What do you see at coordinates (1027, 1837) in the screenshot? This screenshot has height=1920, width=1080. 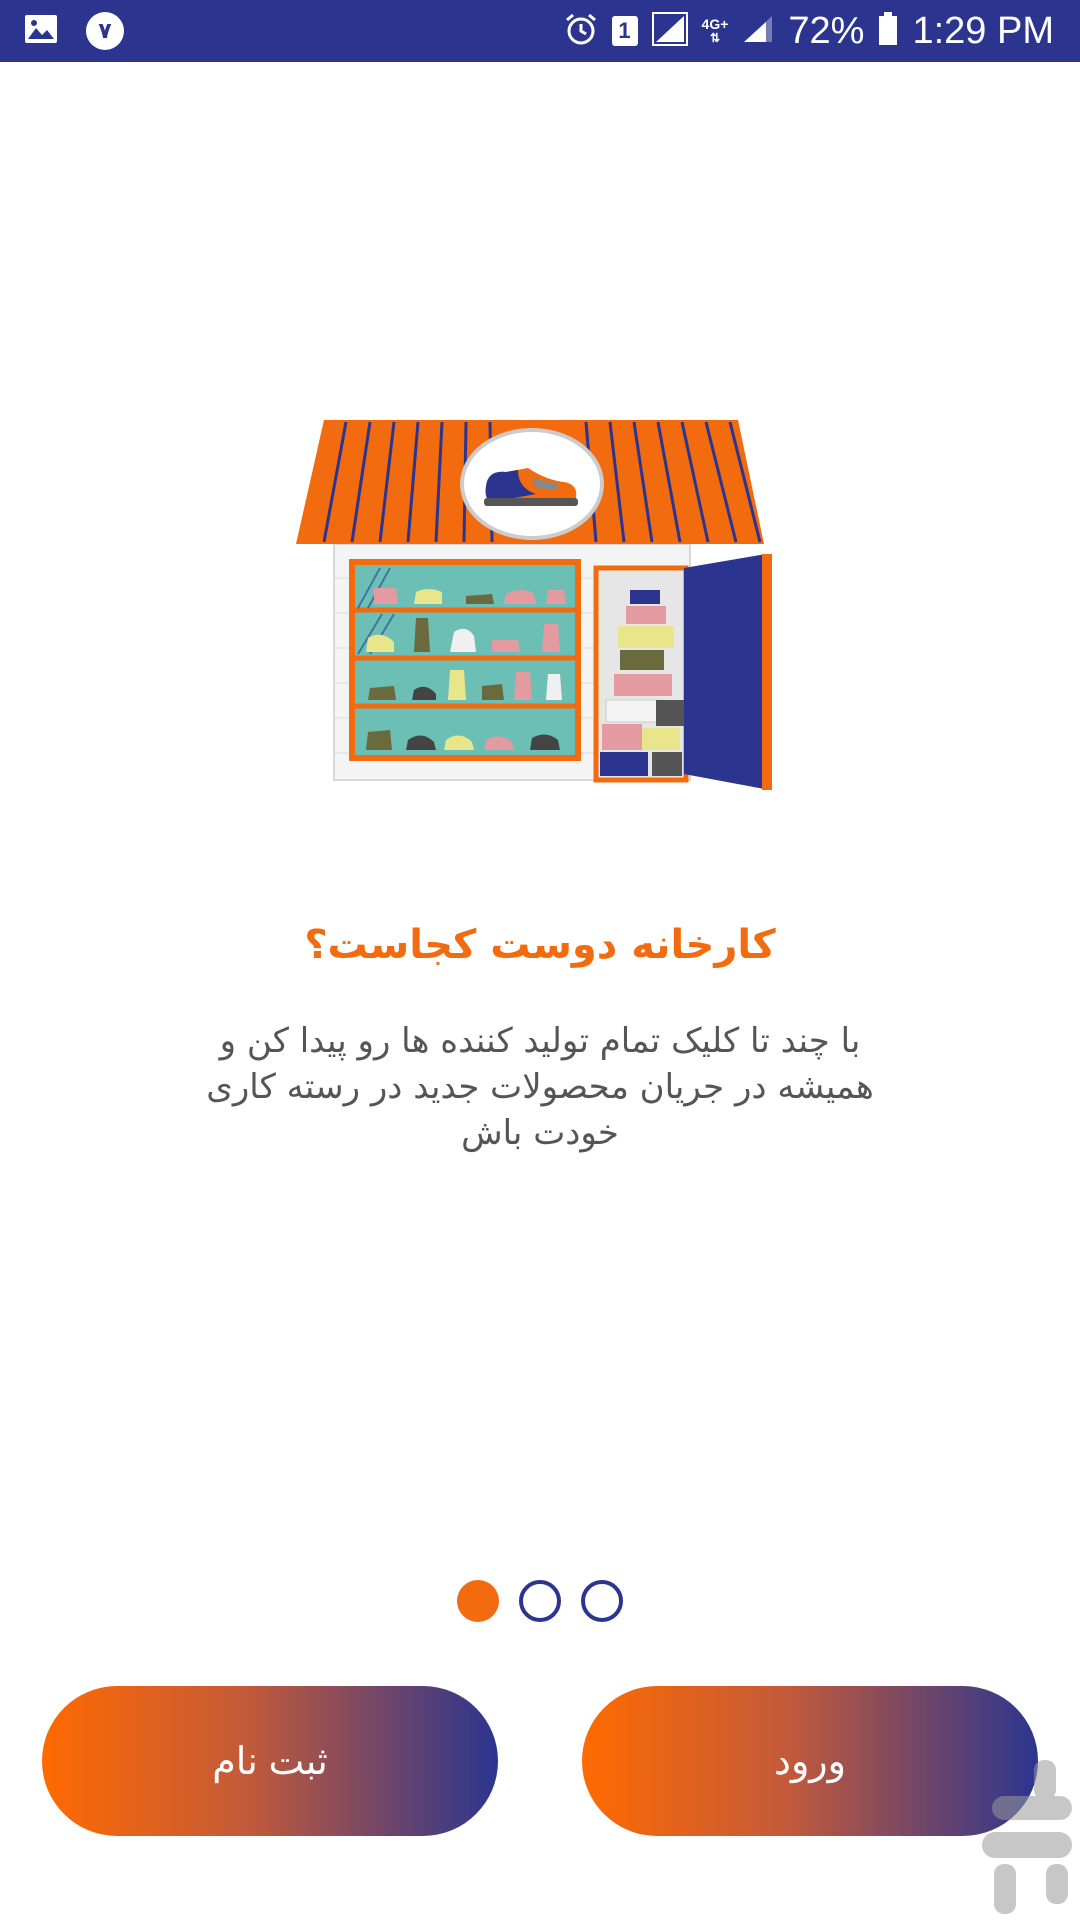 I see `store-watermark-icon` at bounding box center [1027, 1837].